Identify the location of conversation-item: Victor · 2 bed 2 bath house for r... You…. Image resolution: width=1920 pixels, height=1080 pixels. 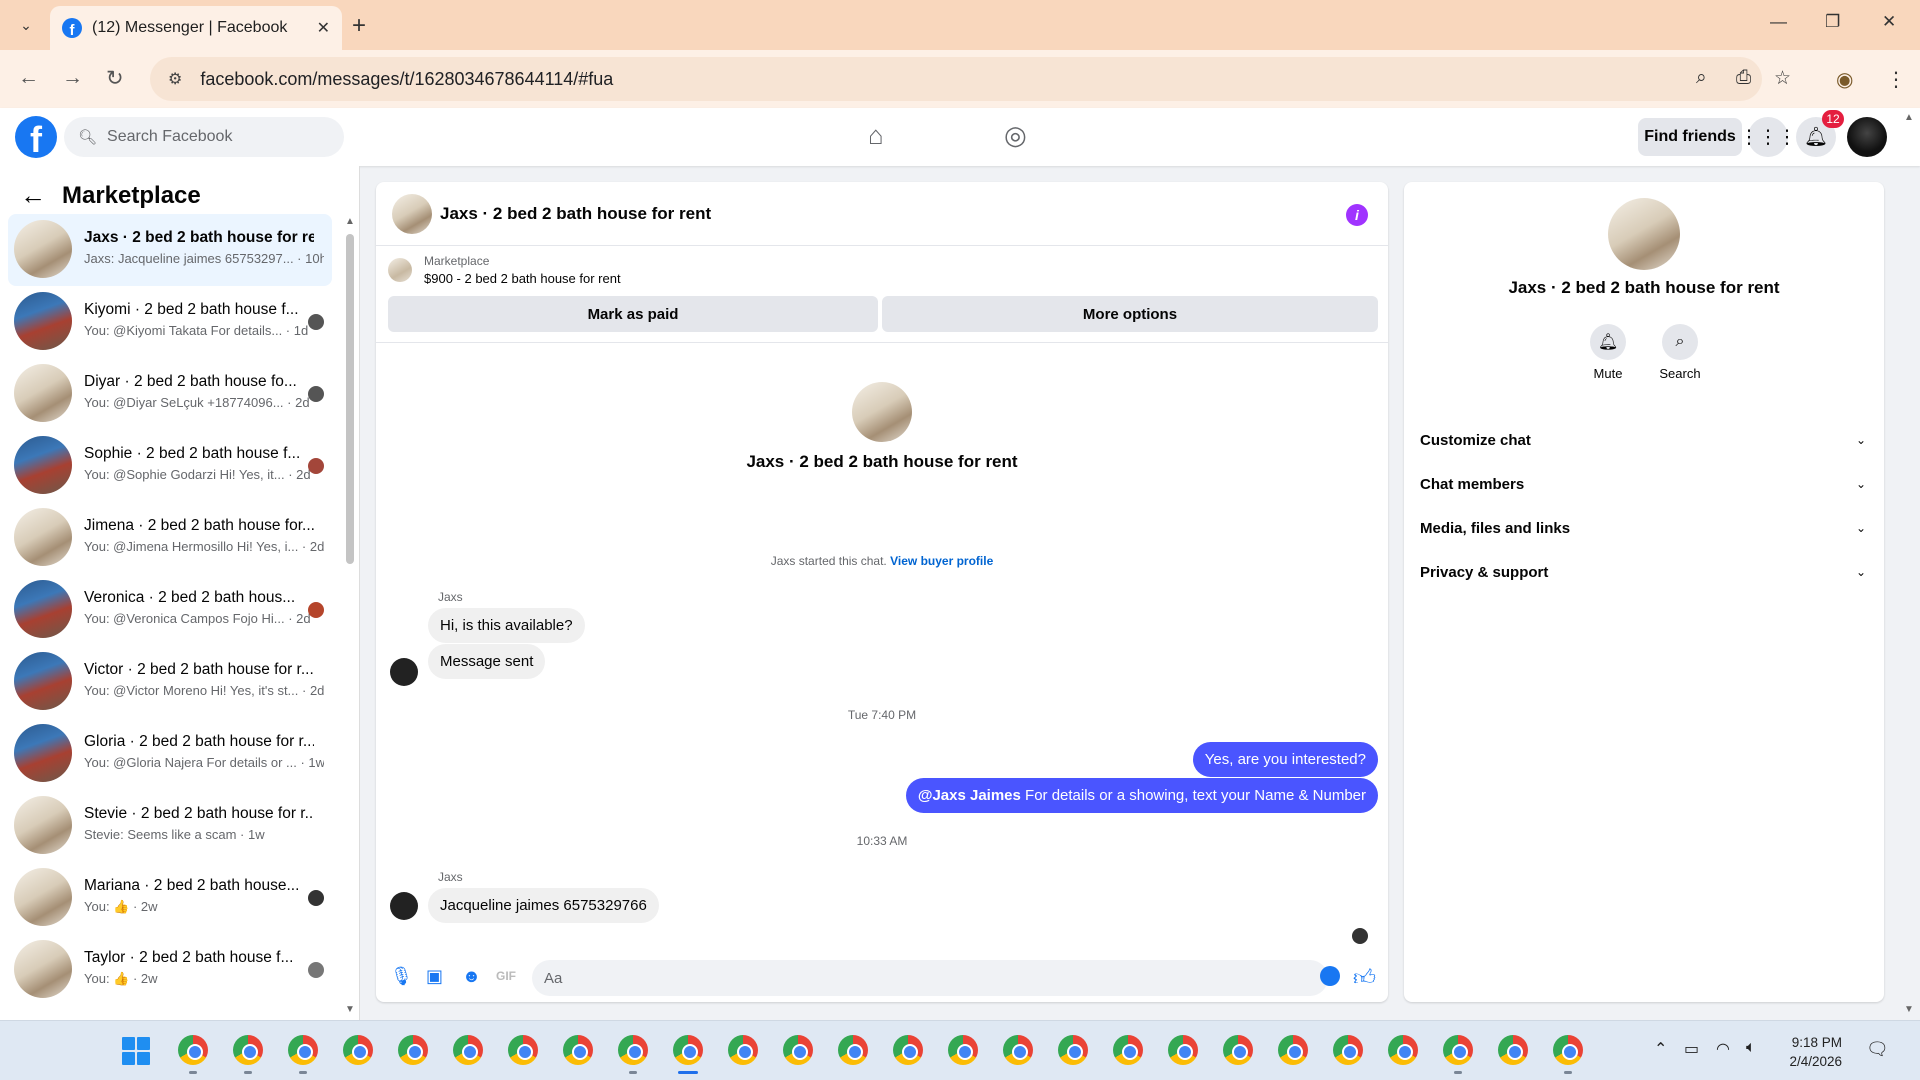
(170, 682).